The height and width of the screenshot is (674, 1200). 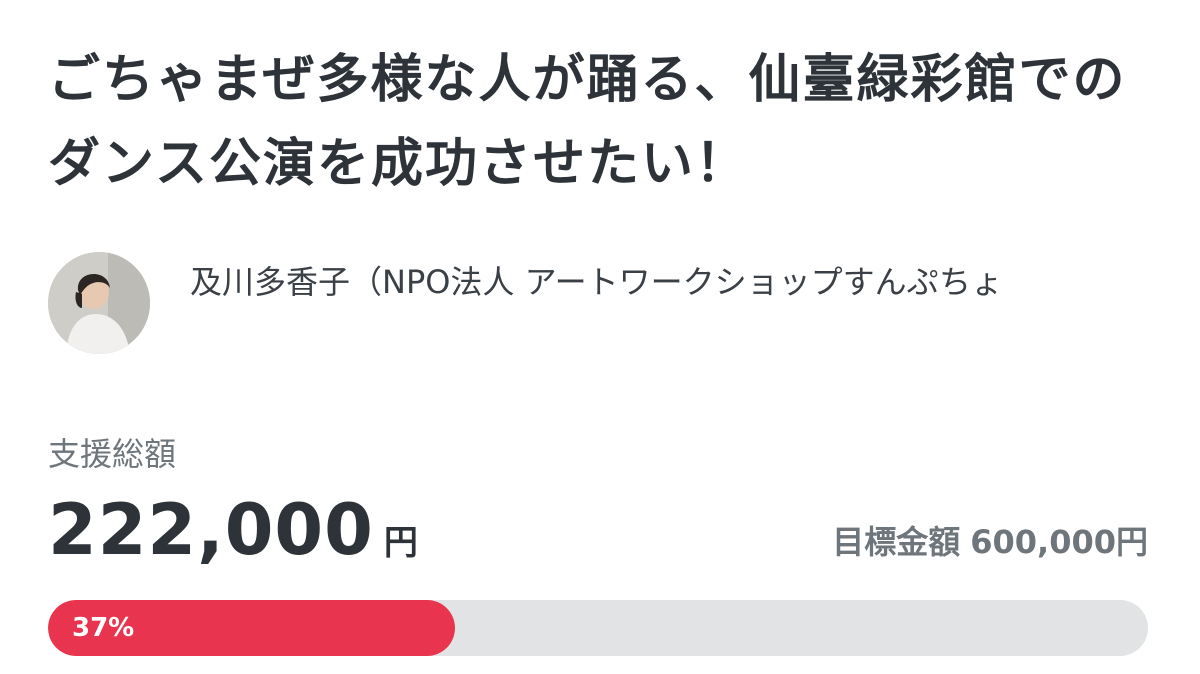 What do you see at coordinates (211, 530) in the screenshot?
I see `funding-total-value: 222,000` at bounding box center [211, 530].